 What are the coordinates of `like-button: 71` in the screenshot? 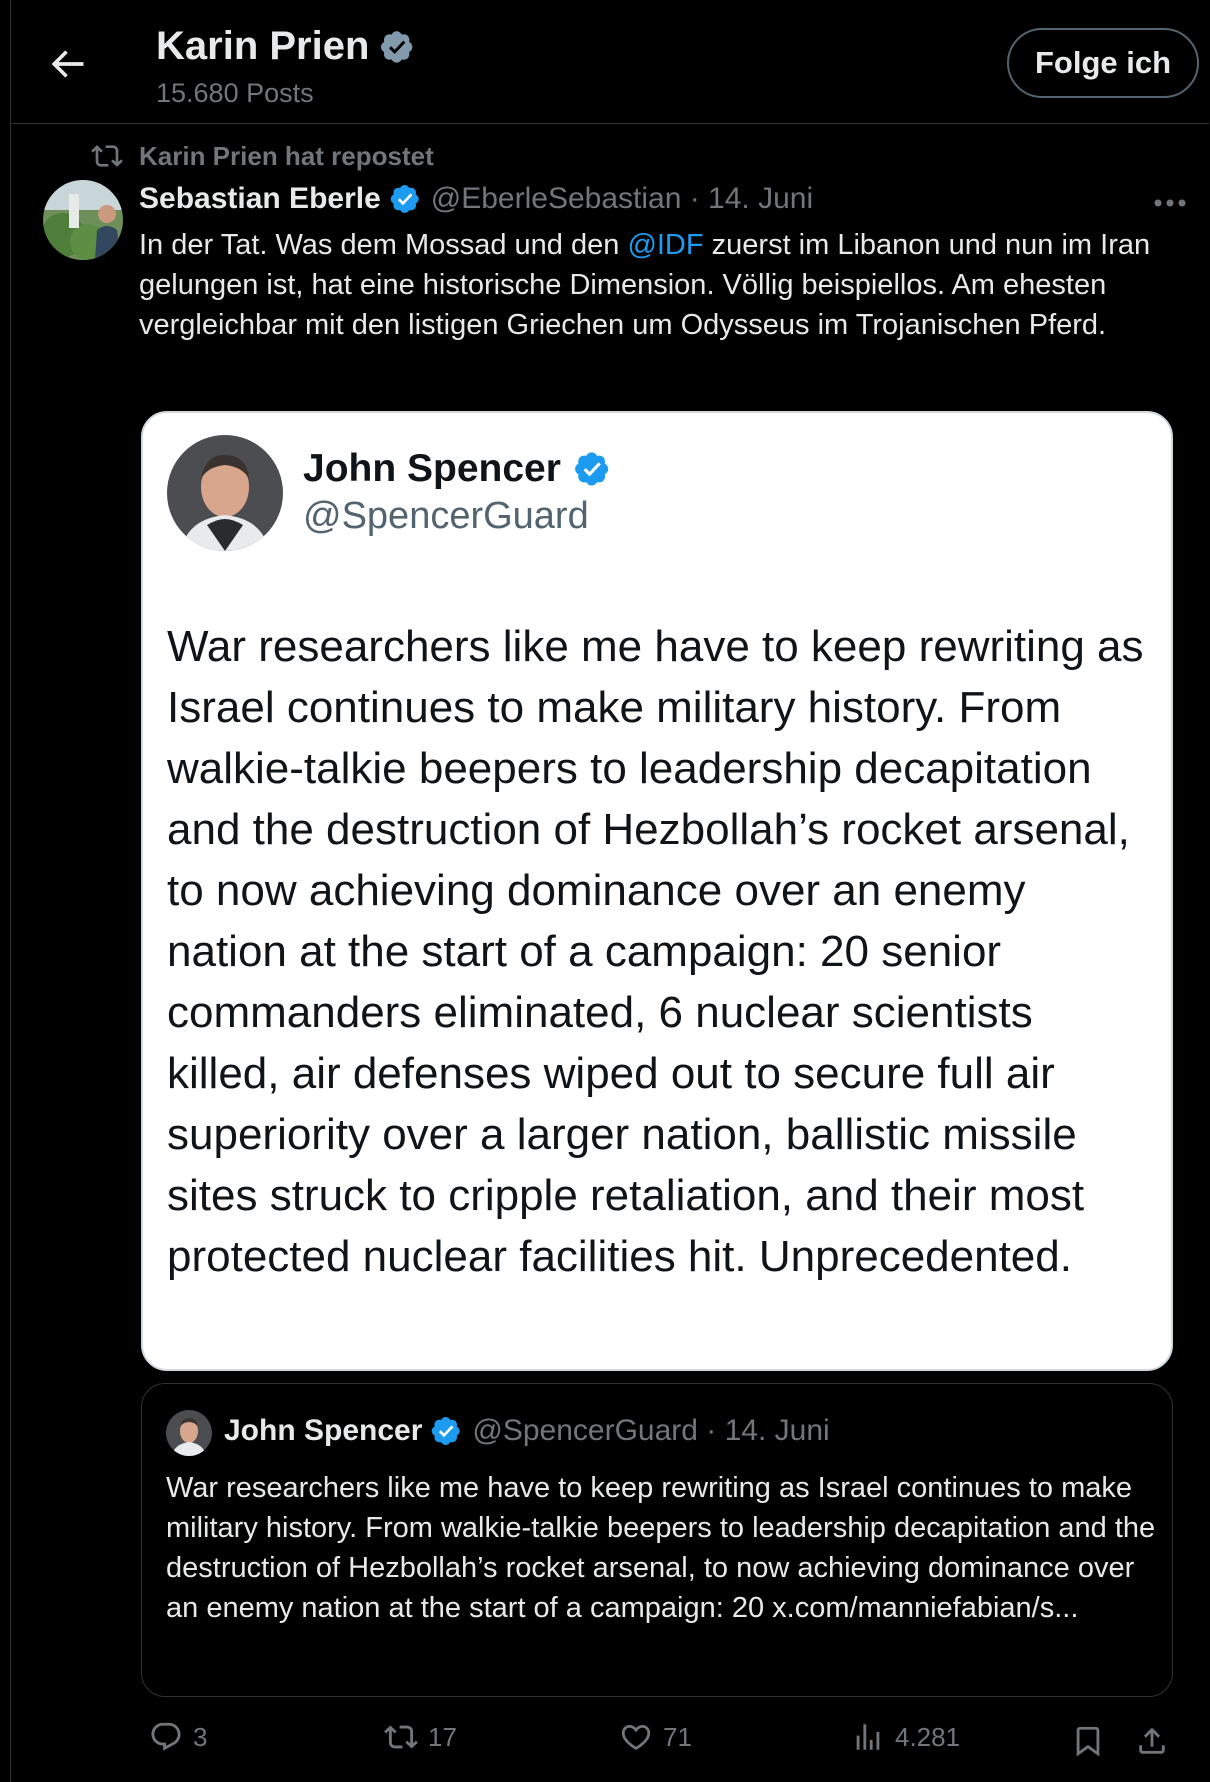 It's located at (655, 1737).